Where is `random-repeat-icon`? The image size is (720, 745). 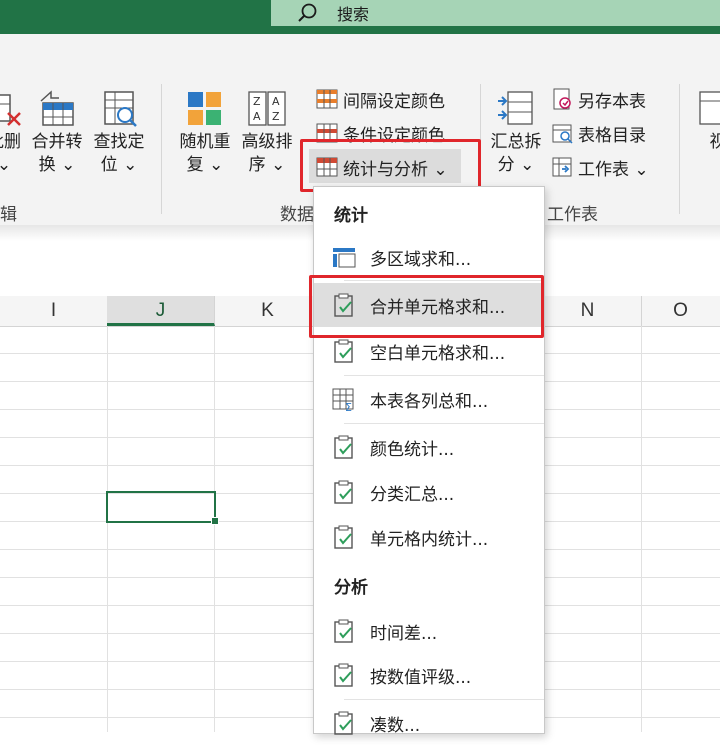 random-repeat-icon is located at coordinates (205, 109).